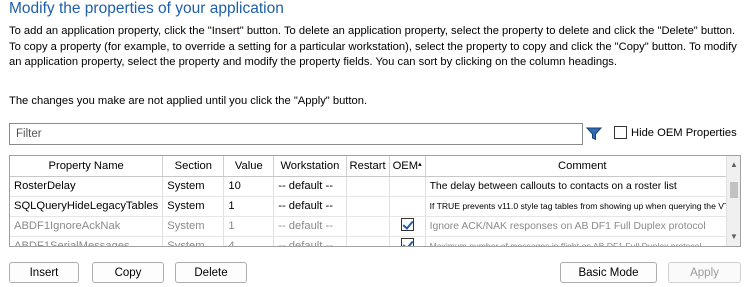 Image resolution: width=752 pixels, height=287 pixels. What do you see at coordinates (704, 272) in the screenshot?
I see `apply-button: Apply` at bounding box center [704, 272].